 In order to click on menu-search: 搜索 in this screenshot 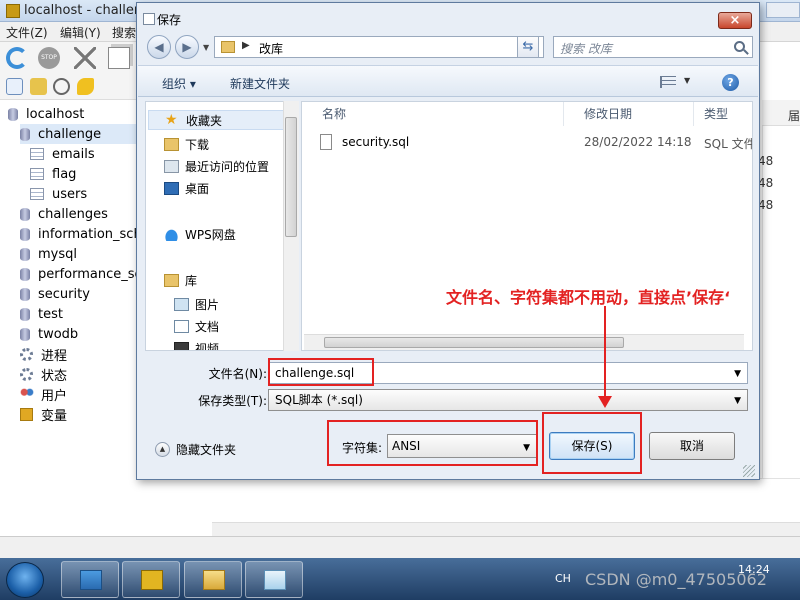, I will do `click(124, 32)`.